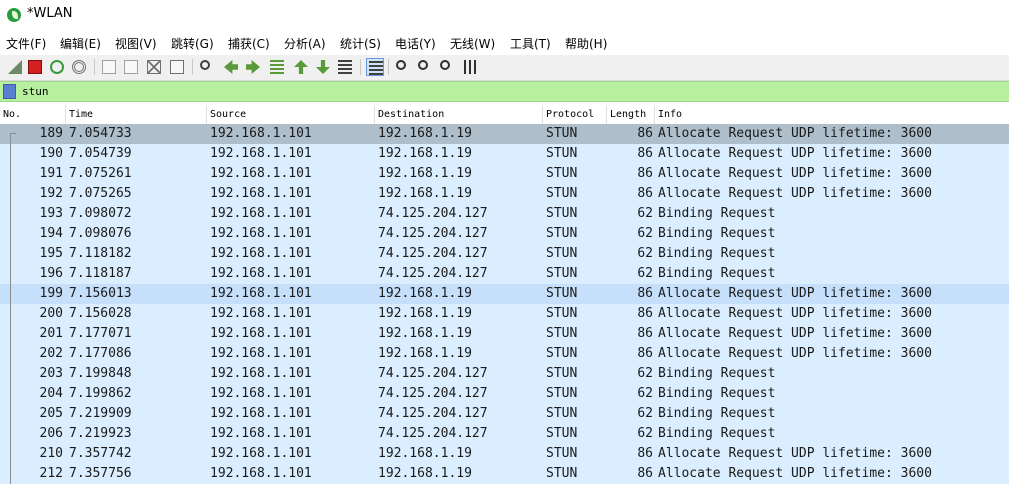  I want to click on display-filter-input, so click(514, 91).